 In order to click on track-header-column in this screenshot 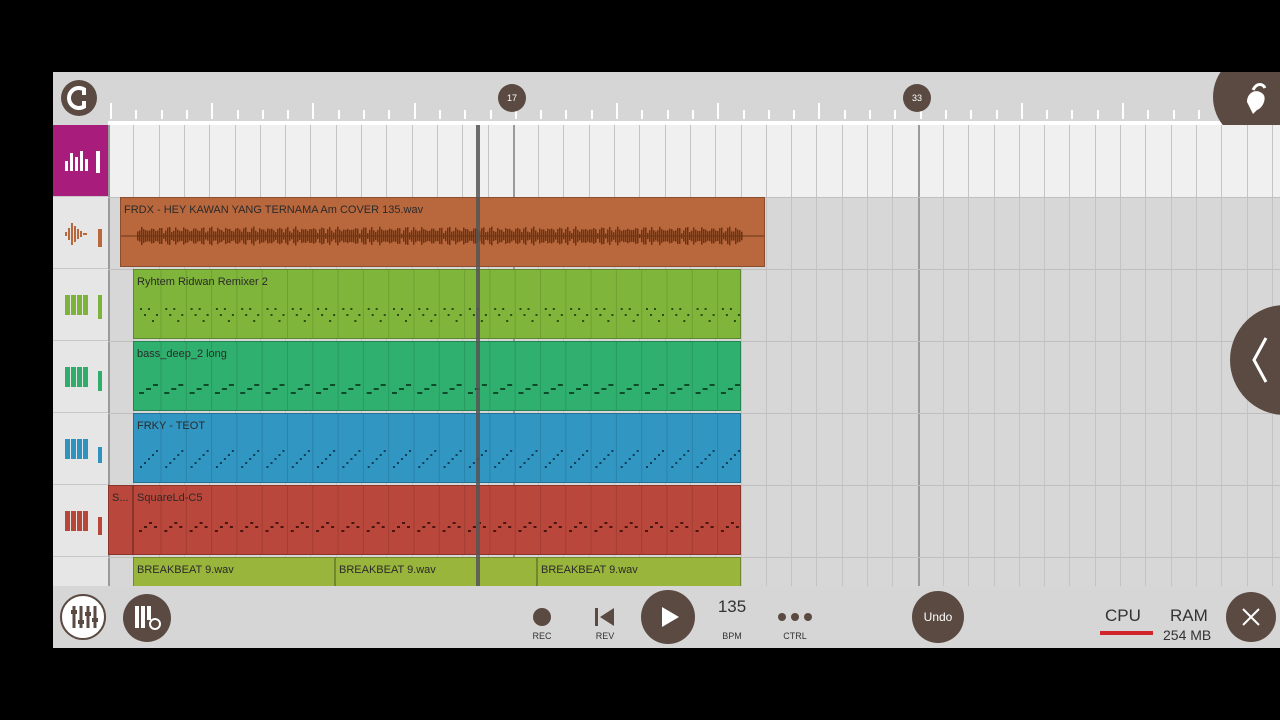, I will do `click(80, 377)`.